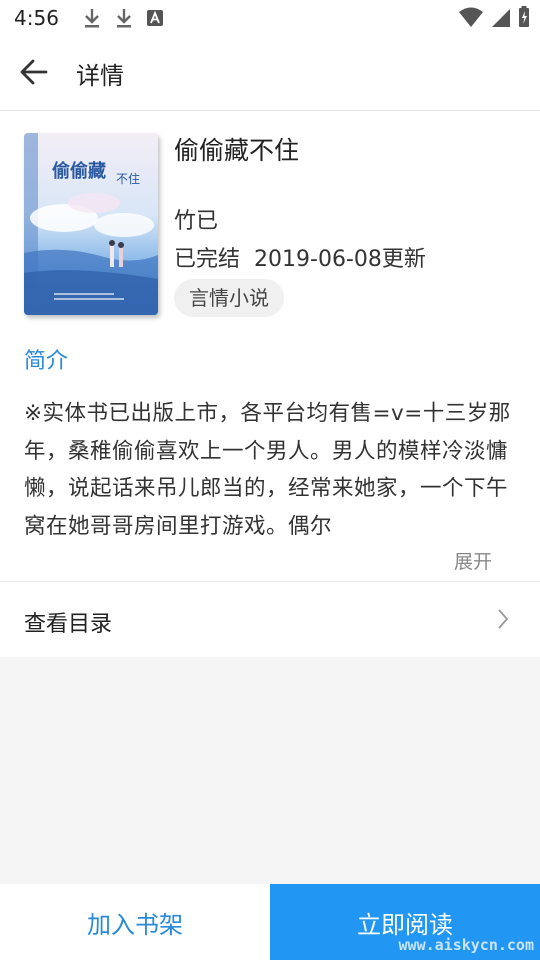 Image resolution: width=540 pixels, height=960 pixels. Describe the element at coordinates (196, 221) in the screenshot. I see `book-author: 竹已` at that location.